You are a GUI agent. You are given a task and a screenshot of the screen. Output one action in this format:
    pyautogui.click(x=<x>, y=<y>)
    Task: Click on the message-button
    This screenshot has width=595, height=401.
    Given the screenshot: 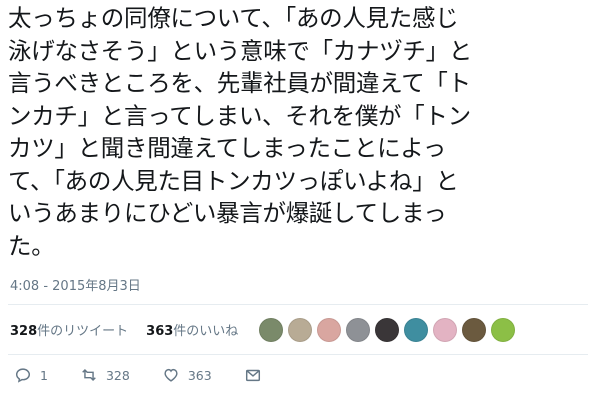 What is the action you would take?
    pyautogui.click(x=253, y=375)
    